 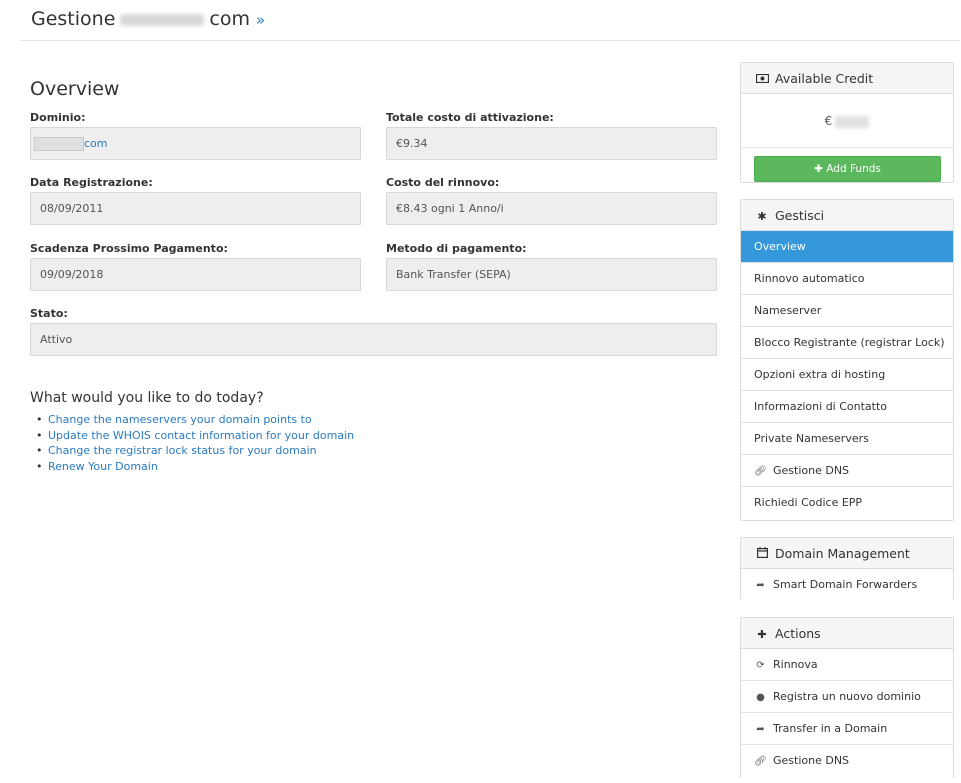 What do you see at coordinates (760, 665) in the screenshot?
I see `refresh-icon: ⟳` at bounding box center [760, 665].